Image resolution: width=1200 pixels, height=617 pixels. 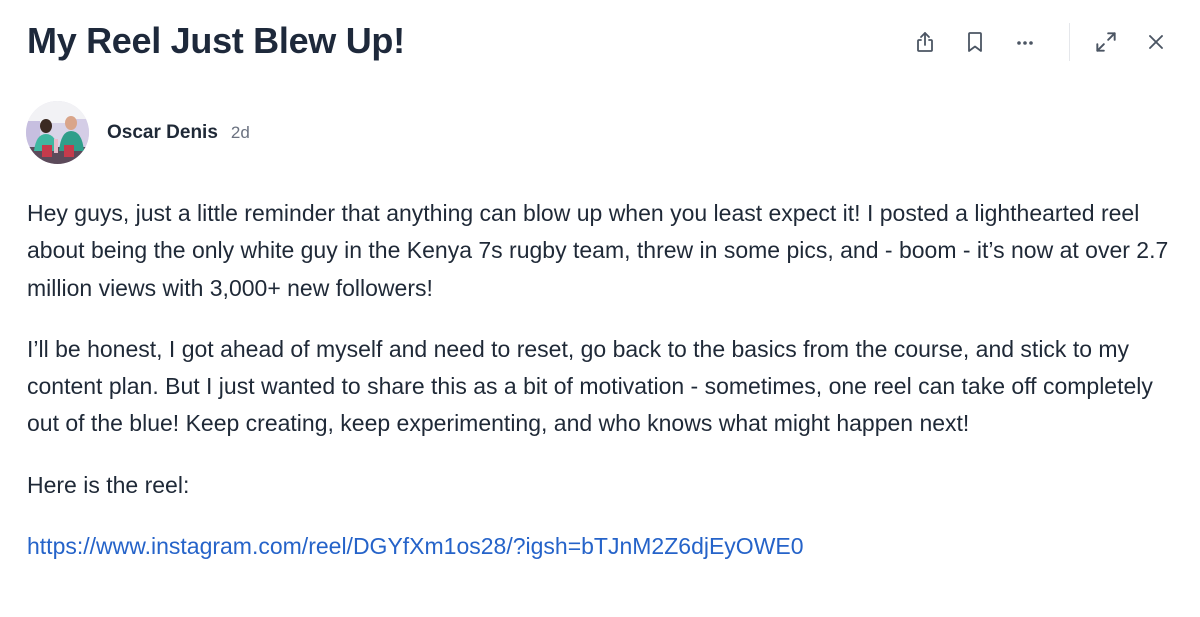 I want to click on avatar, so click(x=57, y=132).